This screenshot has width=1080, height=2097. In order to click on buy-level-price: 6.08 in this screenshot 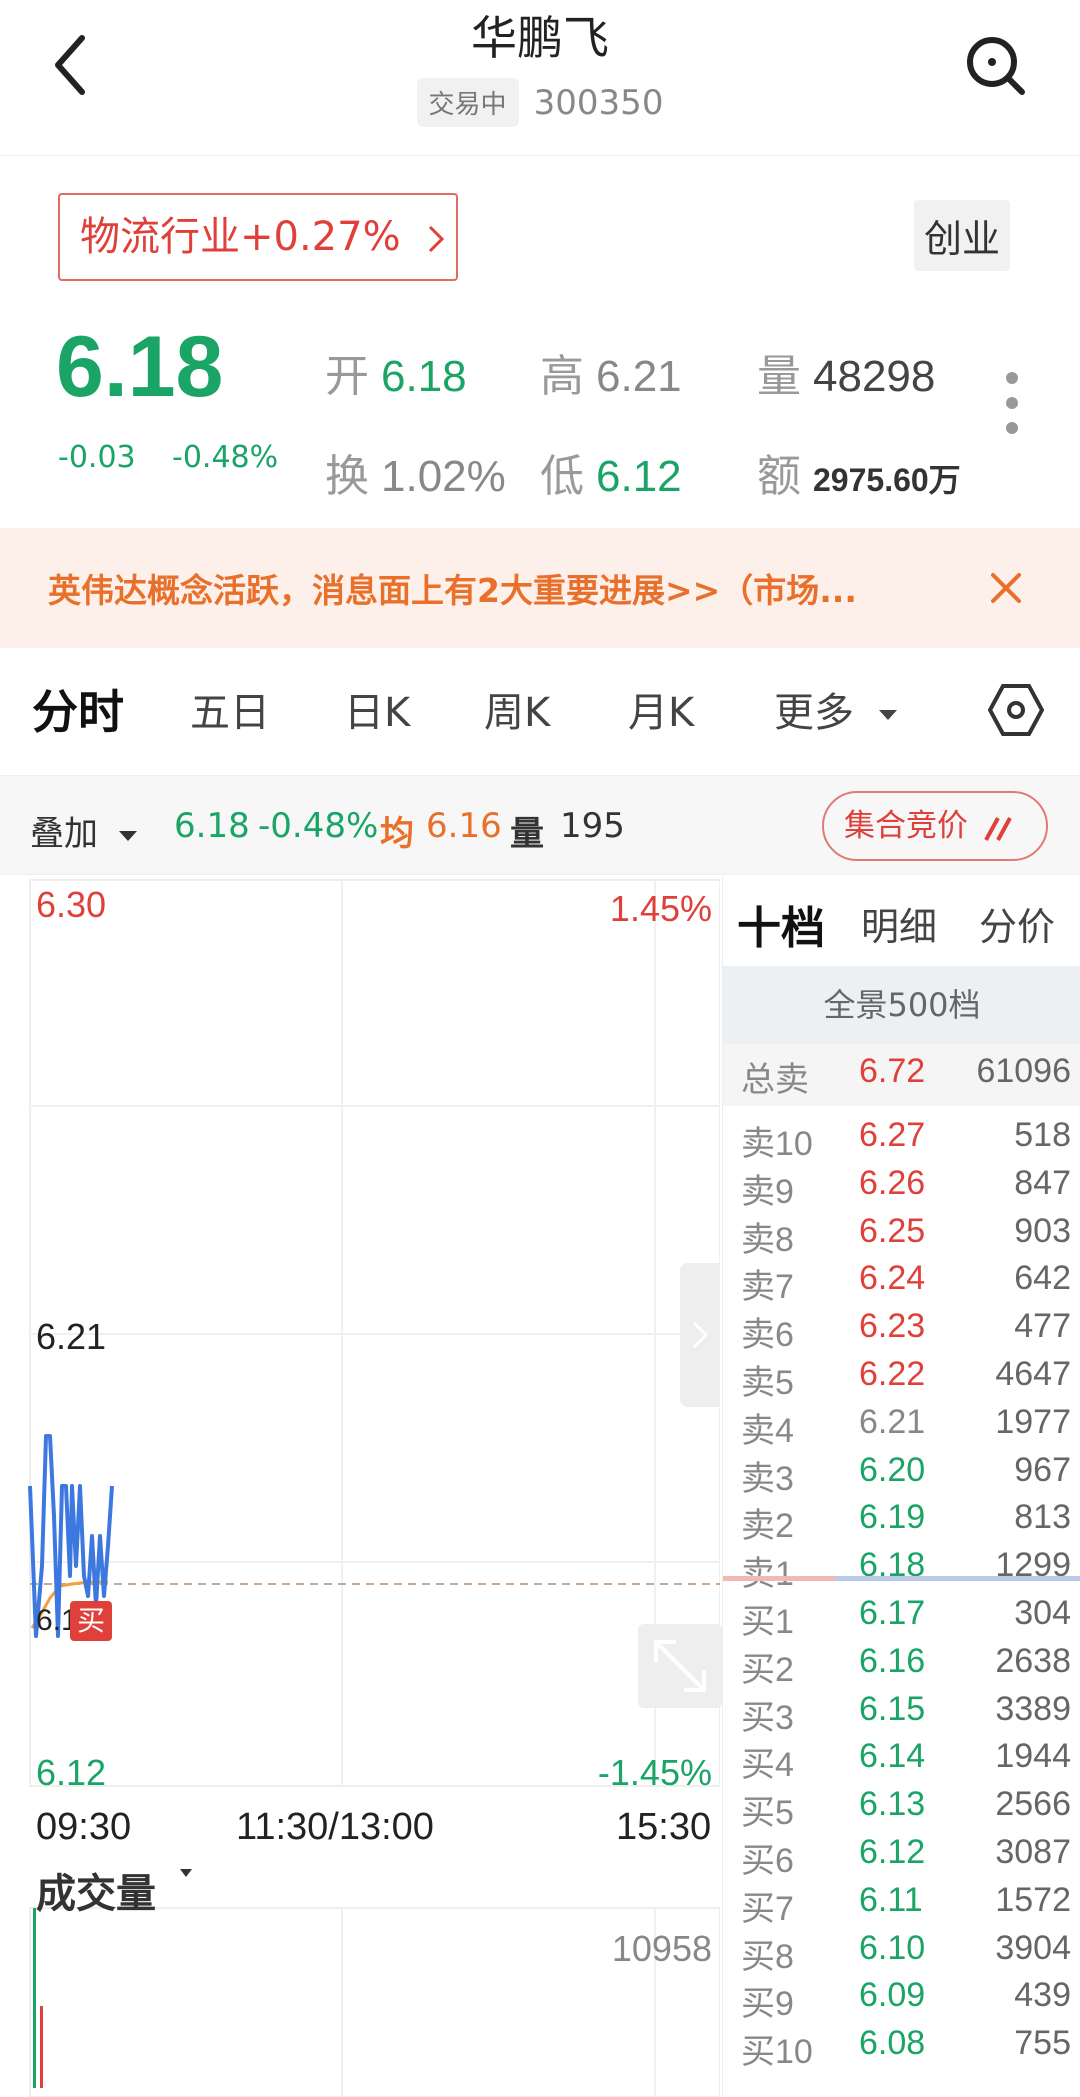, I will do `click(892, 2043)`.